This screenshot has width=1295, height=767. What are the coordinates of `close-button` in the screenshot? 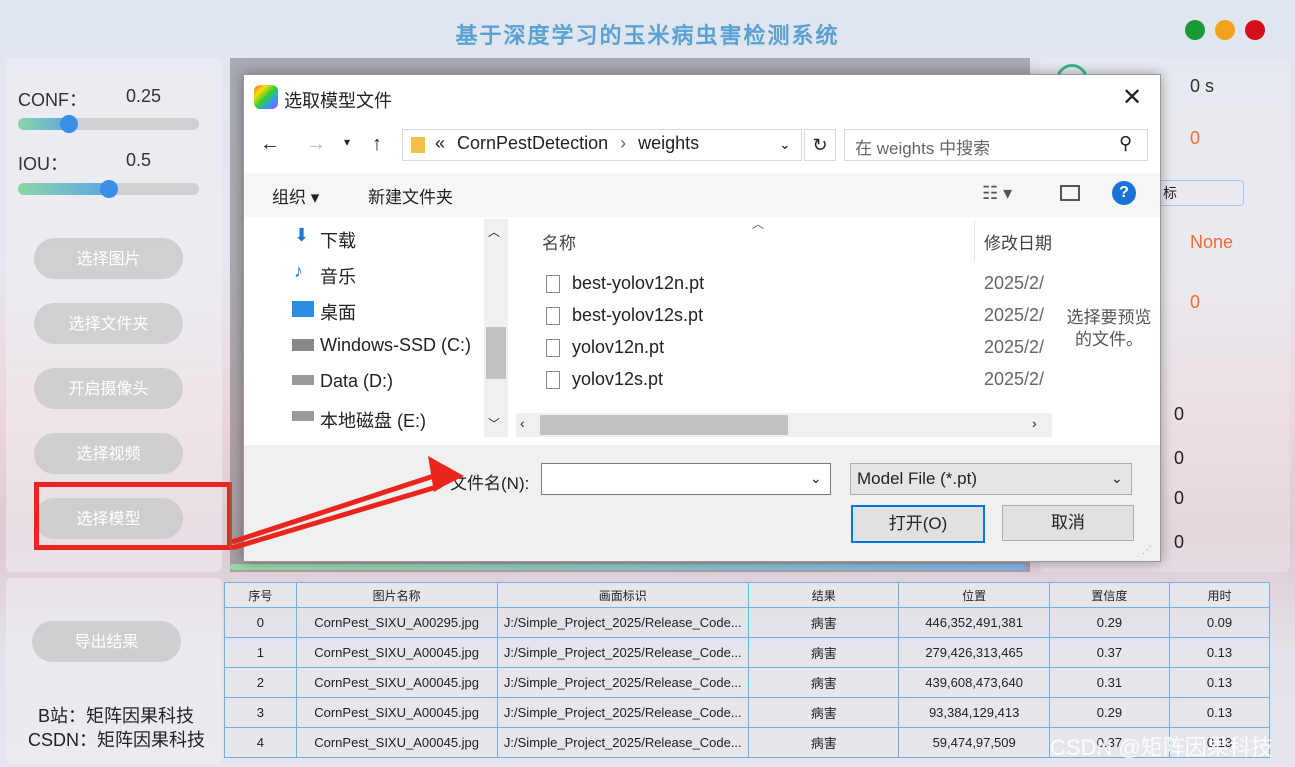 It's located at (1255, 30).